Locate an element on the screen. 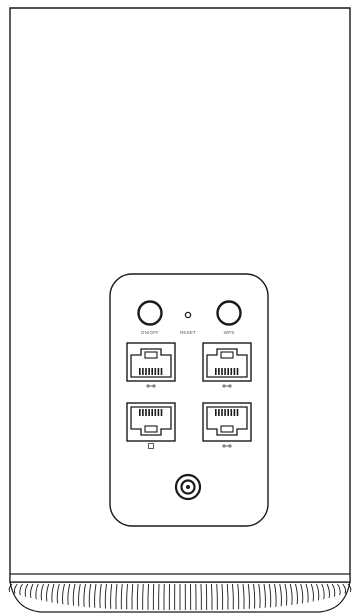  reset-button-label: RESET is located at coordinates (188, 332).